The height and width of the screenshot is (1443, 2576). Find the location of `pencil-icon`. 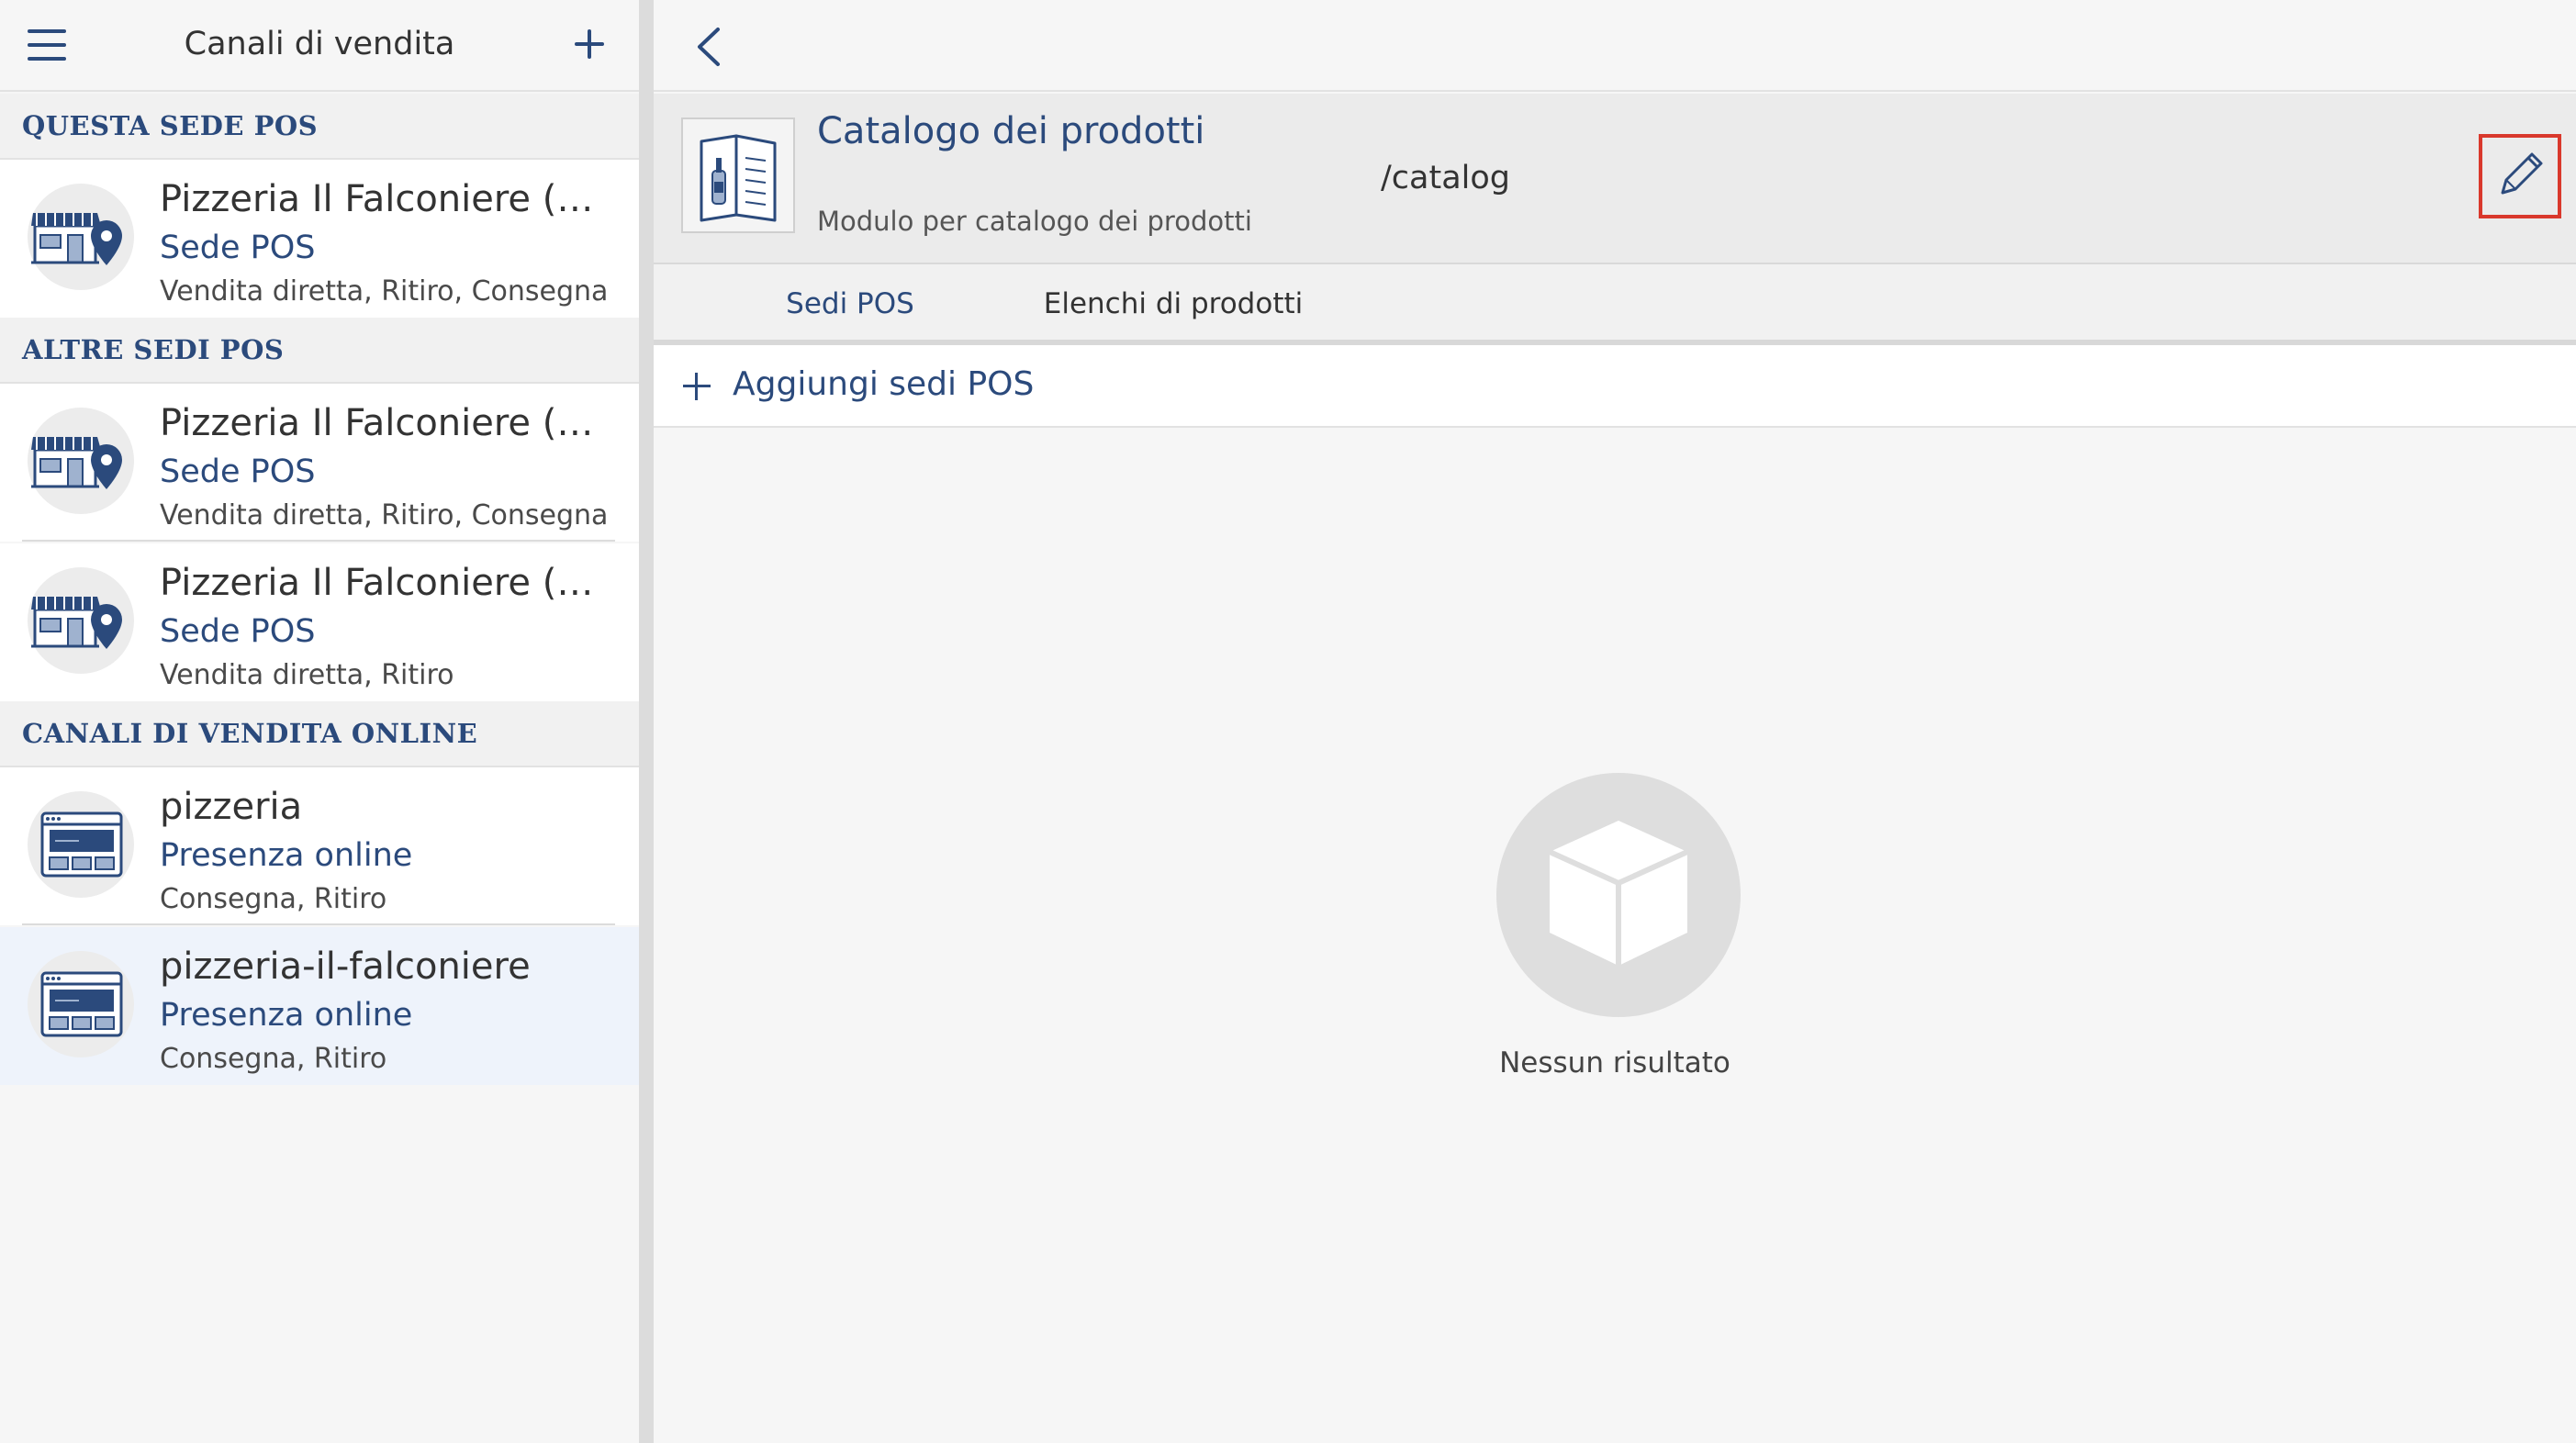

pencil-icon is located at coordinates (2522, 173).